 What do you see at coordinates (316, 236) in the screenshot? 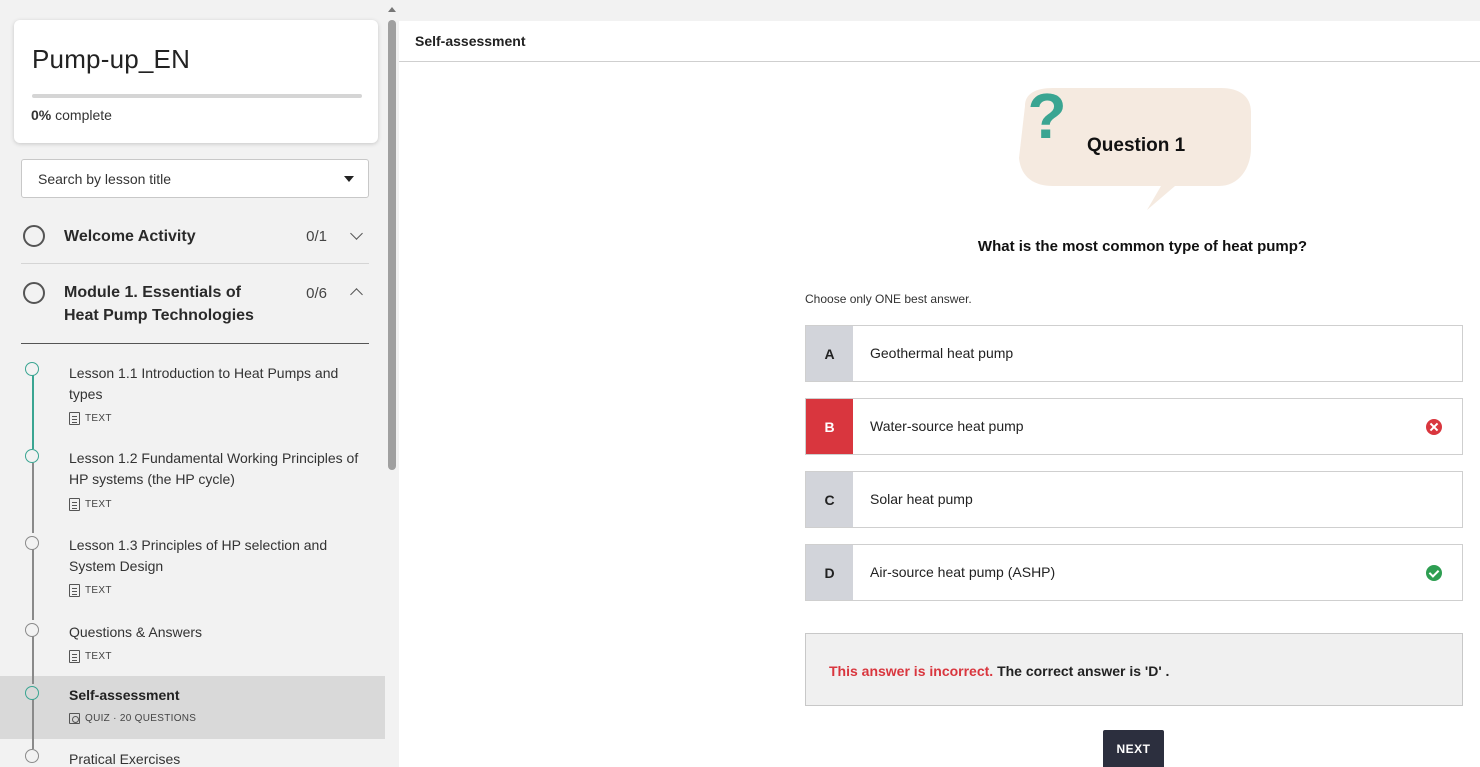
I see `section-count: 0/1` at bounding box center [316, 236].